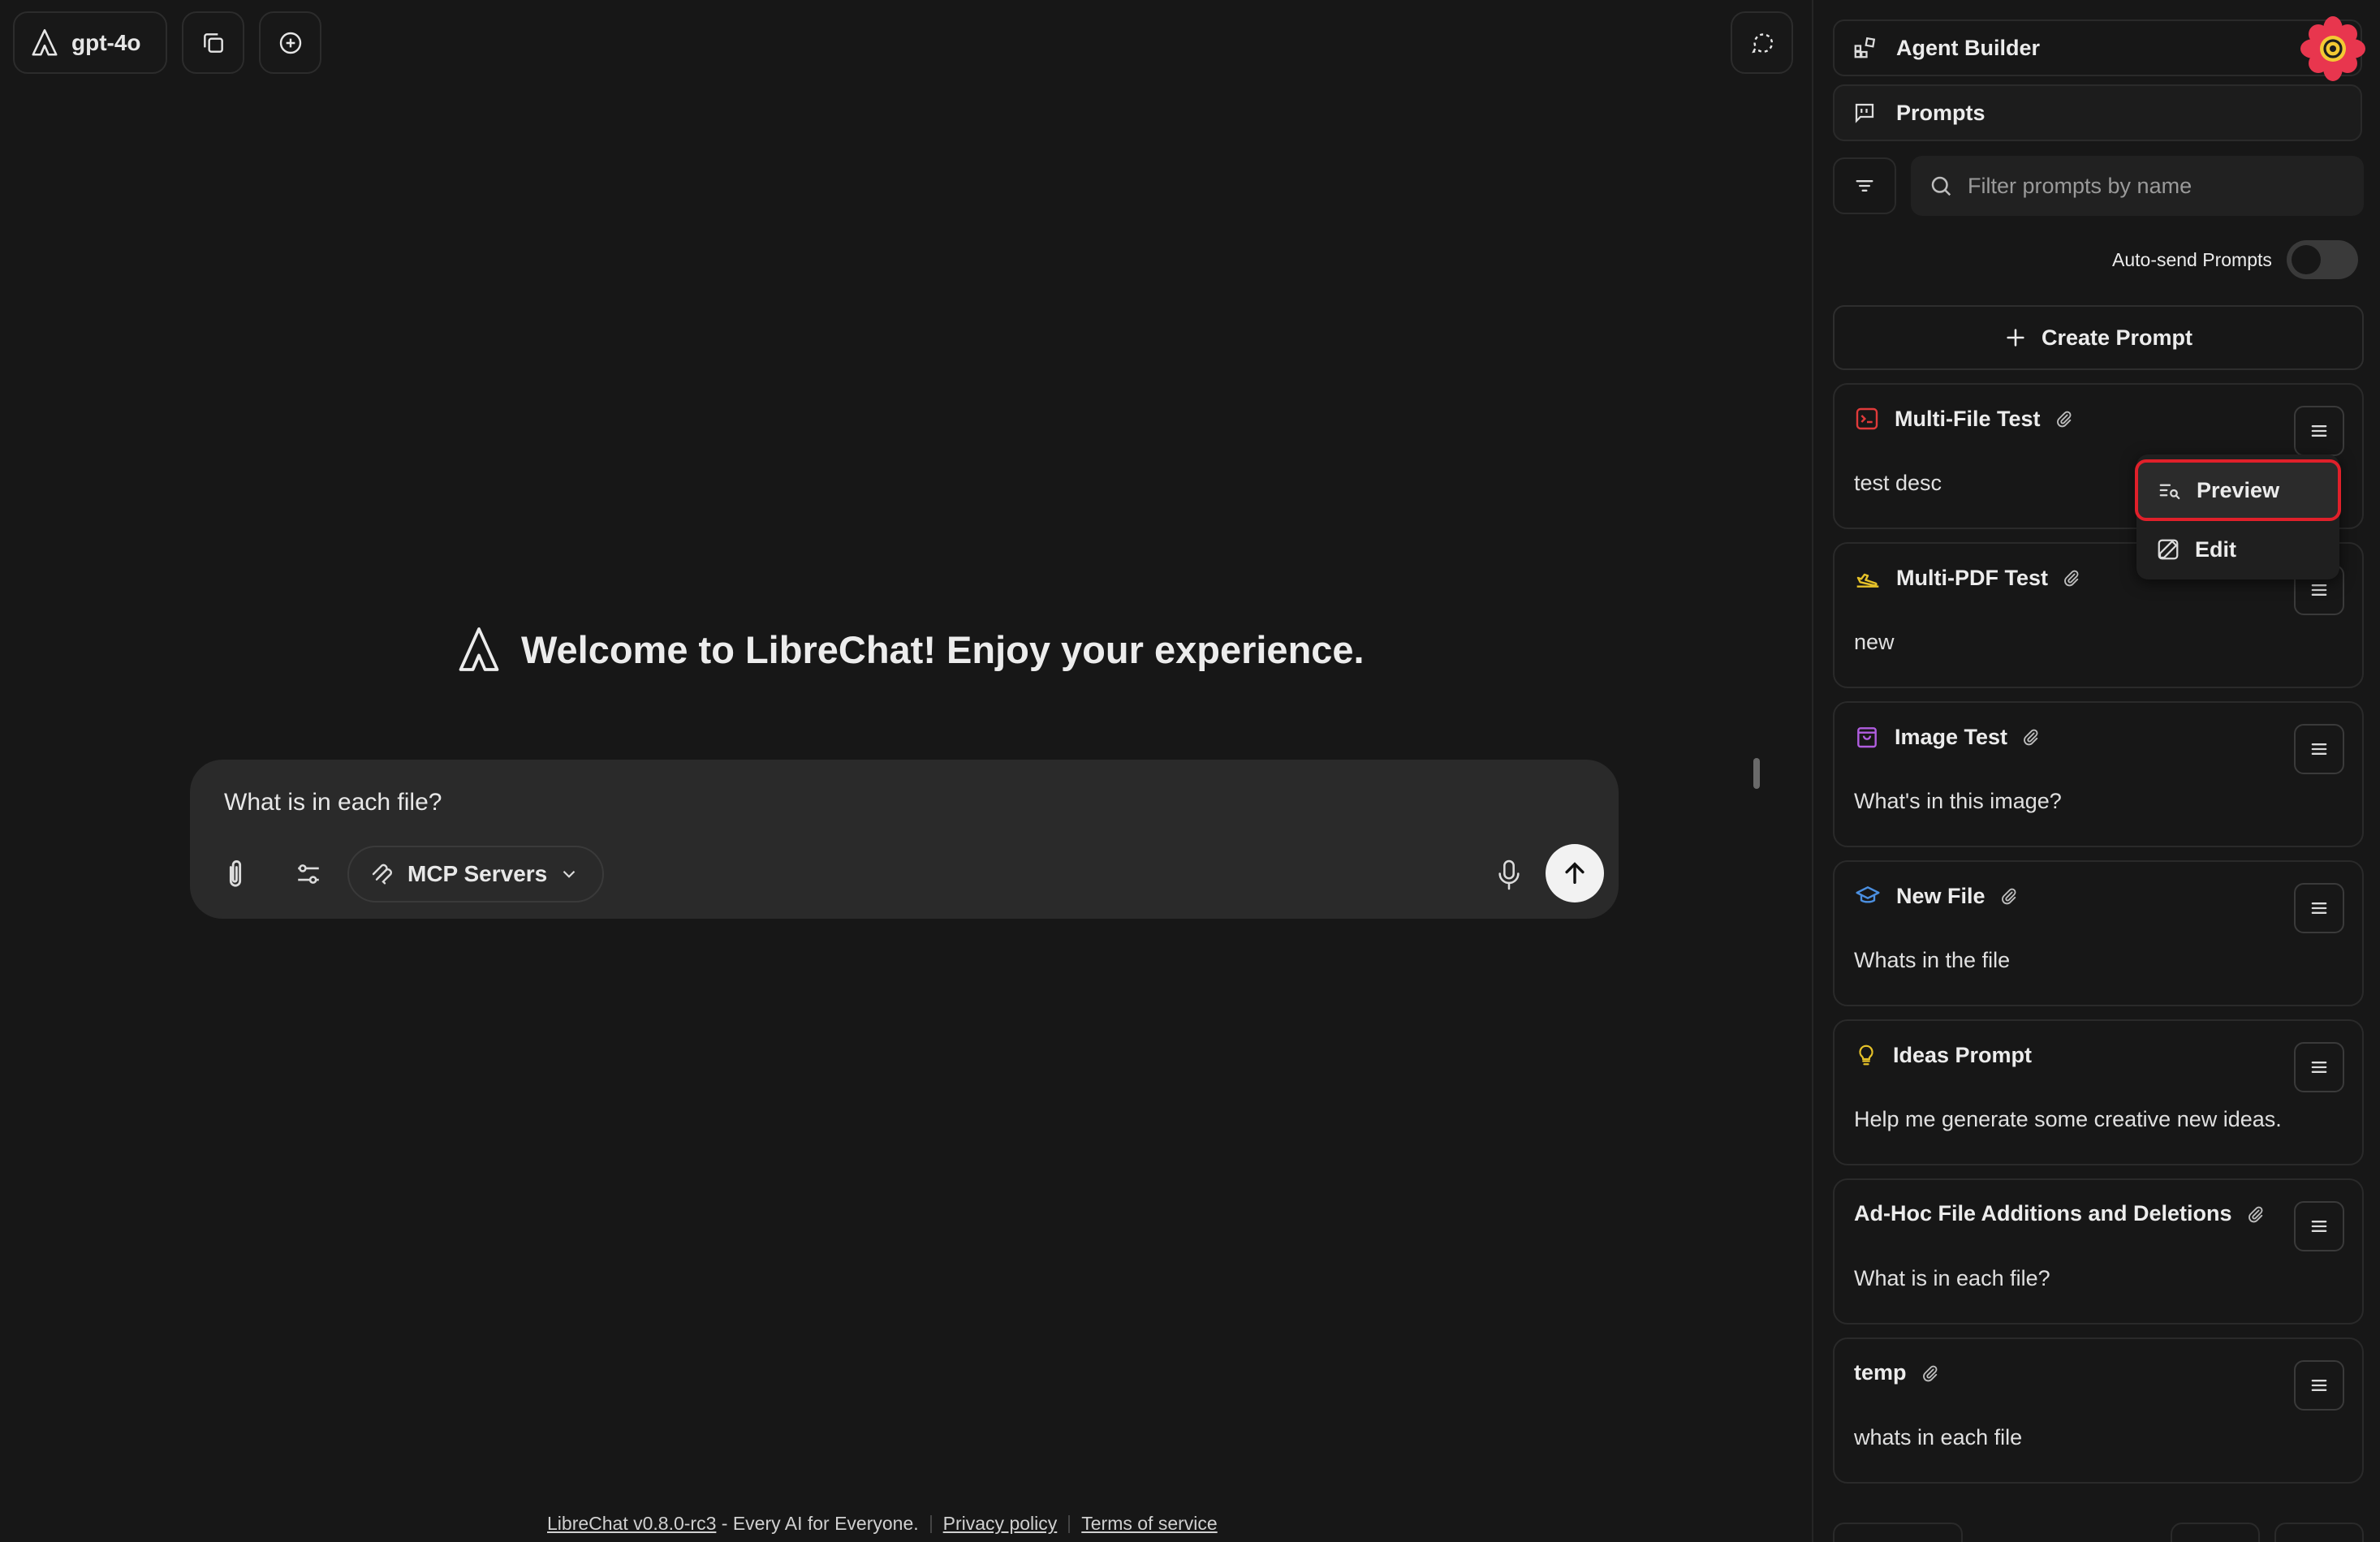  What do you see at coordinates (2170, 490) in the screenshot?
I see `preview-icon` at bounding box center [2170, 490].